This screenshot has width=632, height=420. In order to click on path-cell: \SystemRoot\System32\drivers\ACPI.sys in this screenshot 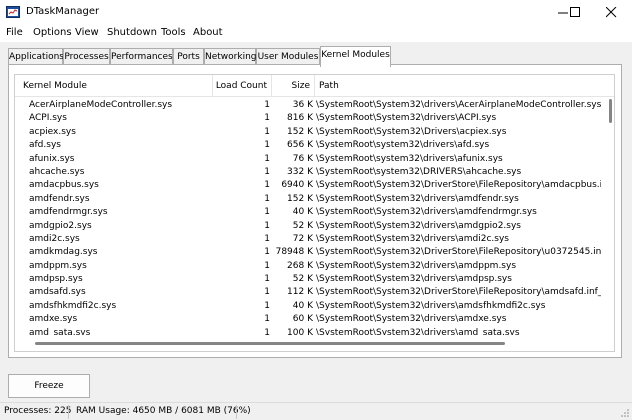, I will do `click(406, 118)`.